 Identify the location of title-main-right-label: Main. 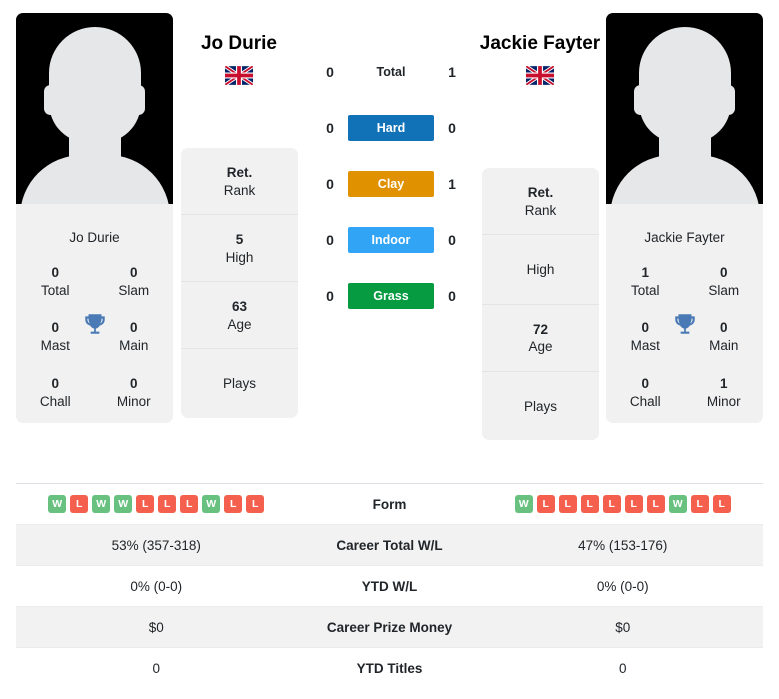
(724, 346).